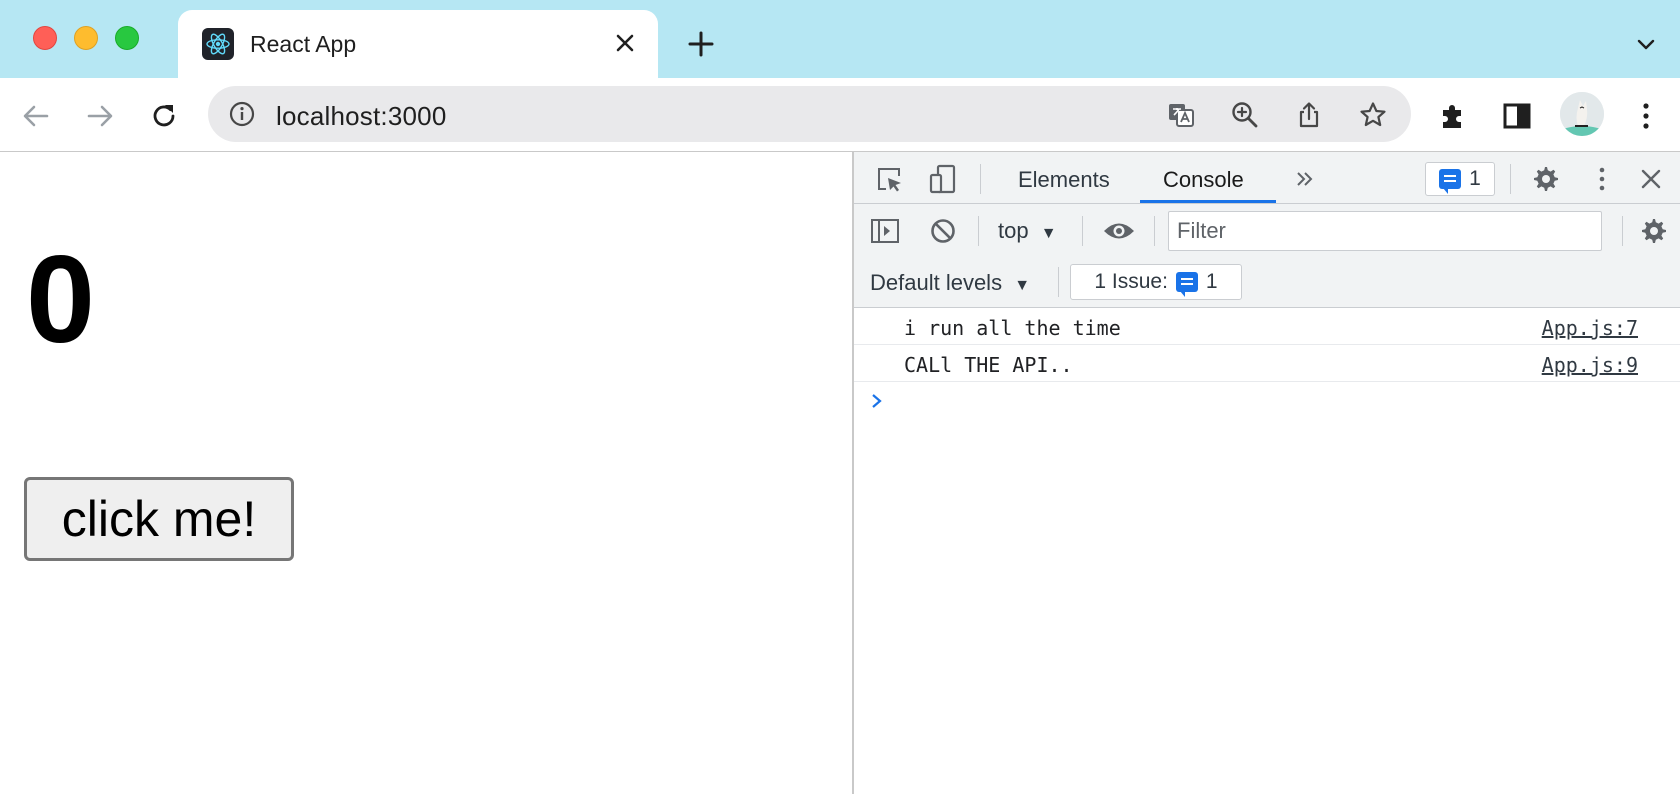 The height and width of the screenshot is (794, 1680). I want to click on tab-title: React App, so click(303, 44).